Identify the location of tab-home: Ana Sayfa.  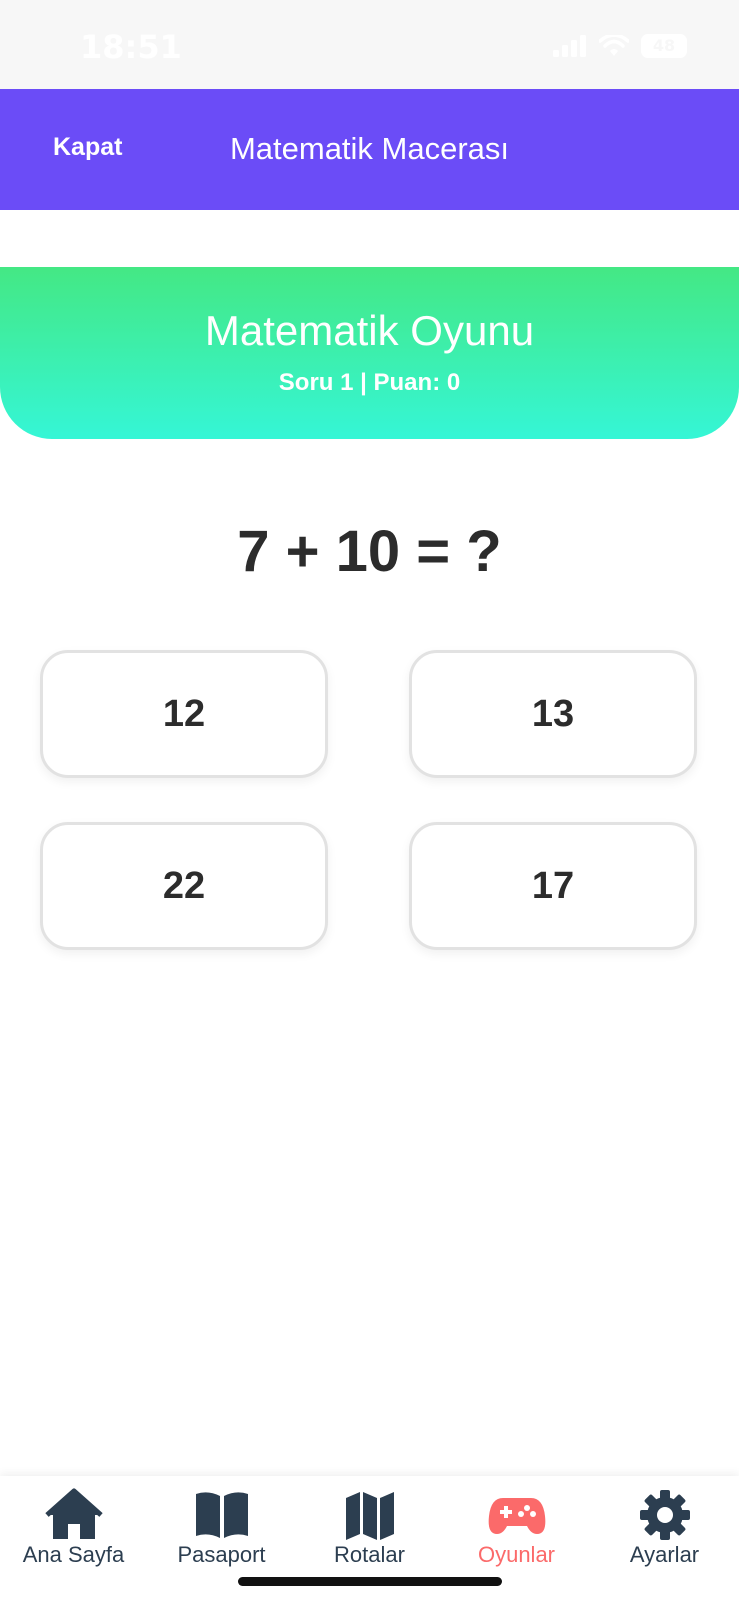
(73, 1538).